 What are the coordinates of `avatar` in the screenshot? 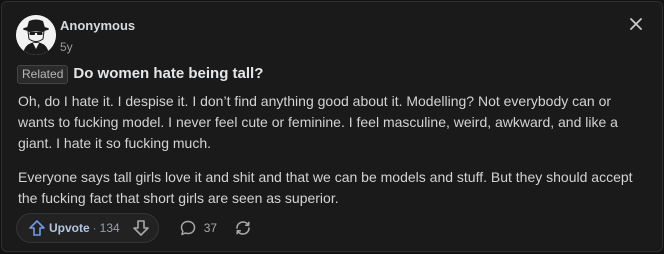 It's located at (36, 35).